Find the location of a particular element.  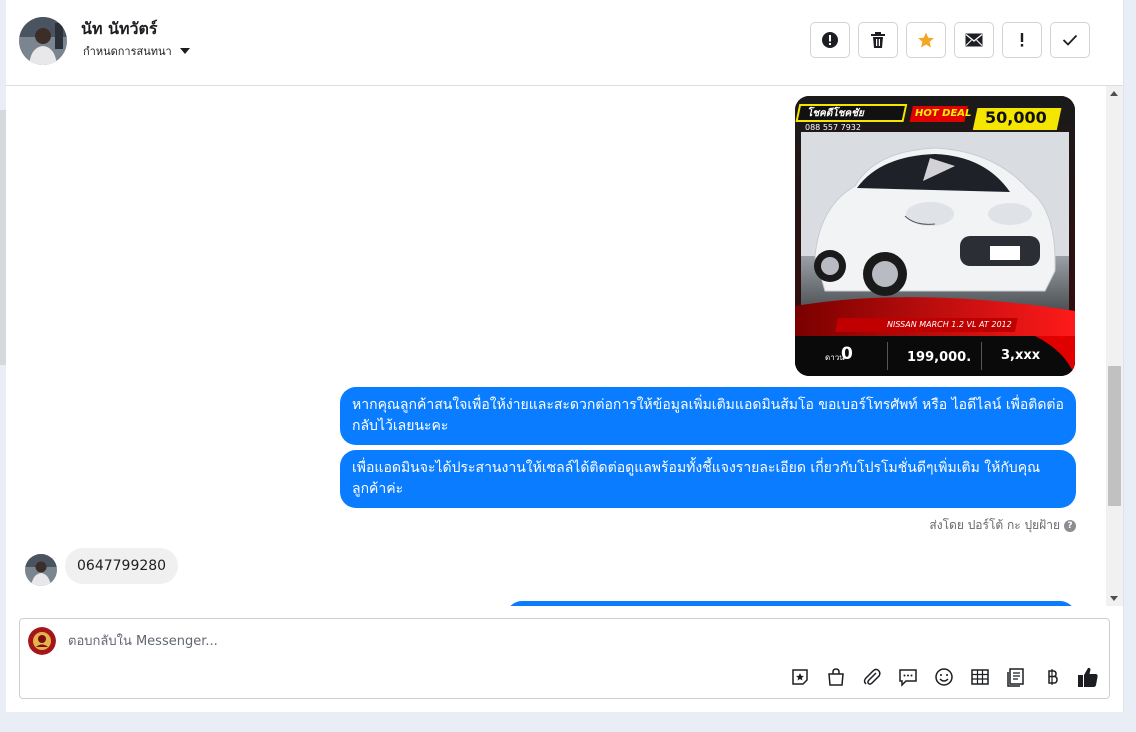

paperclip-icon is located at coordinates (872, 677).